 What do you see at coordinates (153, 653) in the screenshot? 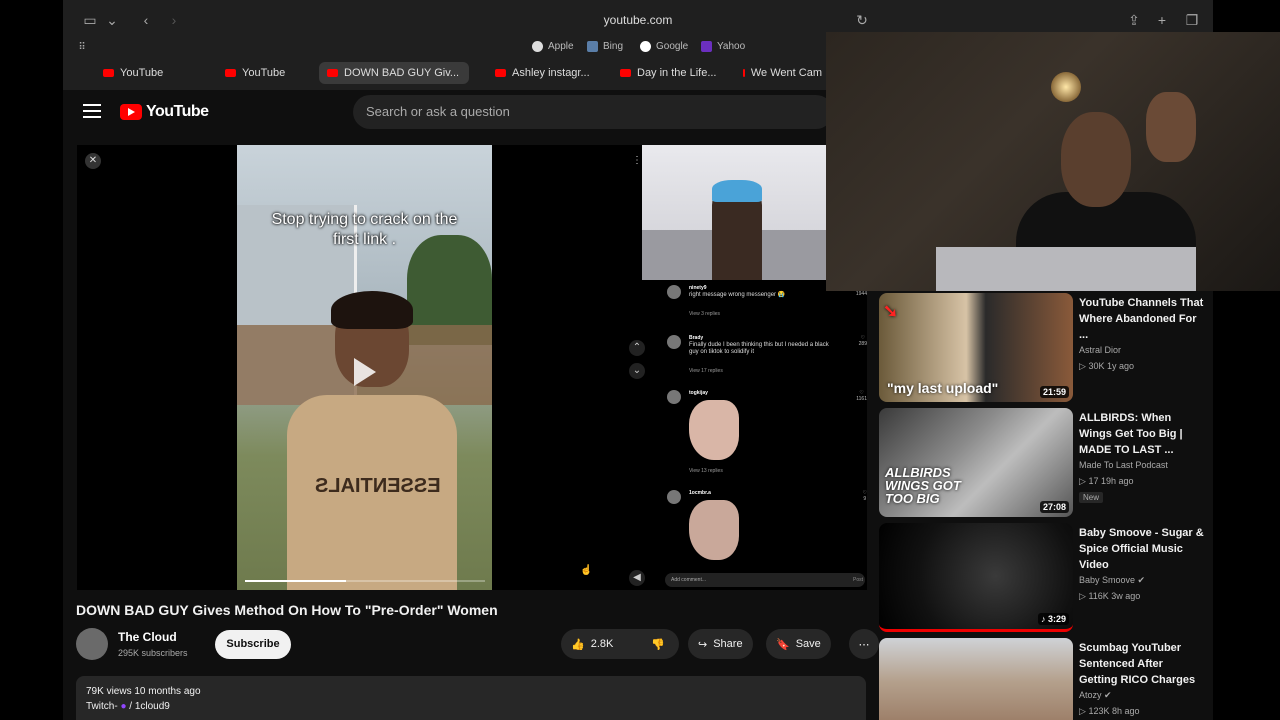
I see `subscriber-count: 295K subscribers` at bounding box center [153, 653].